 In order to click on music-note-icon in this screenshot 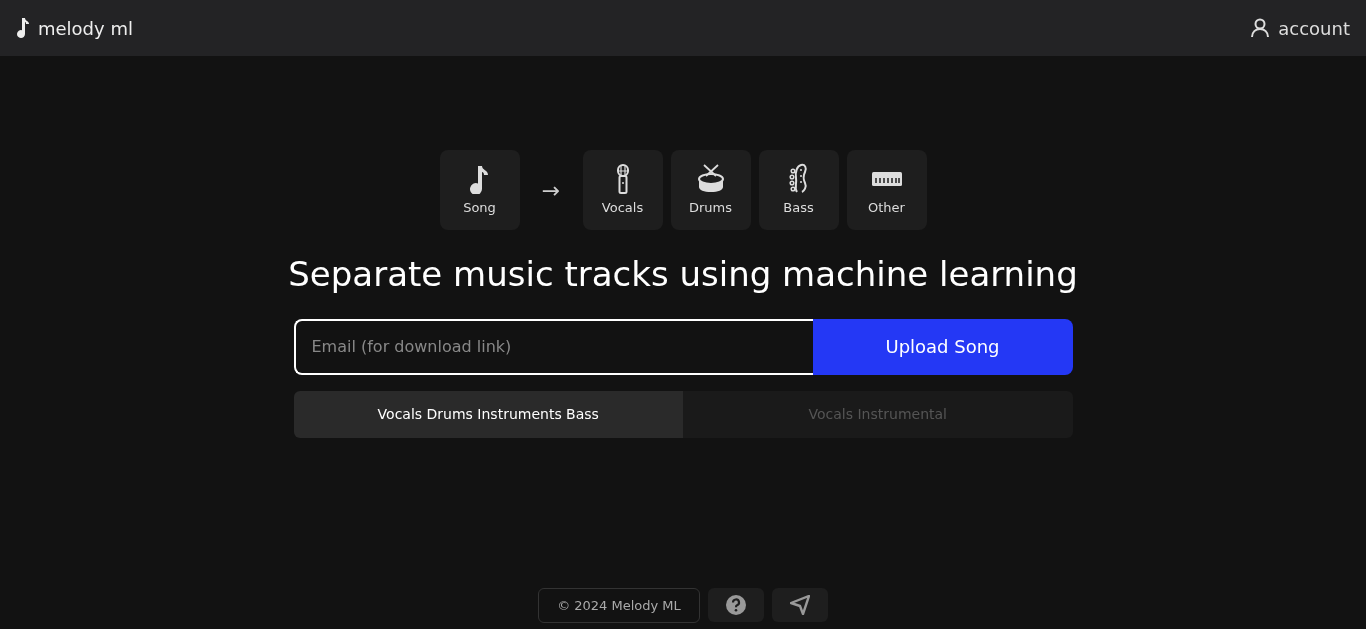, I will do `click(23, 28)`.